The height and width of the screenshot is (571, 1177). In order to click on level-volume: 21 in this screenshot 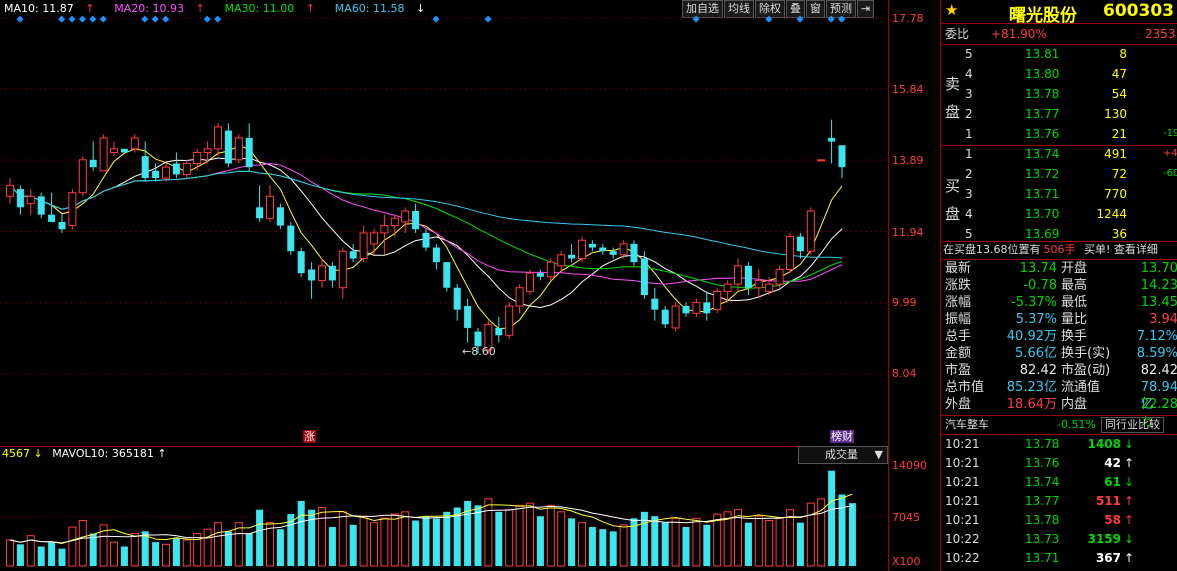, I will do `click(1119, 134)`.